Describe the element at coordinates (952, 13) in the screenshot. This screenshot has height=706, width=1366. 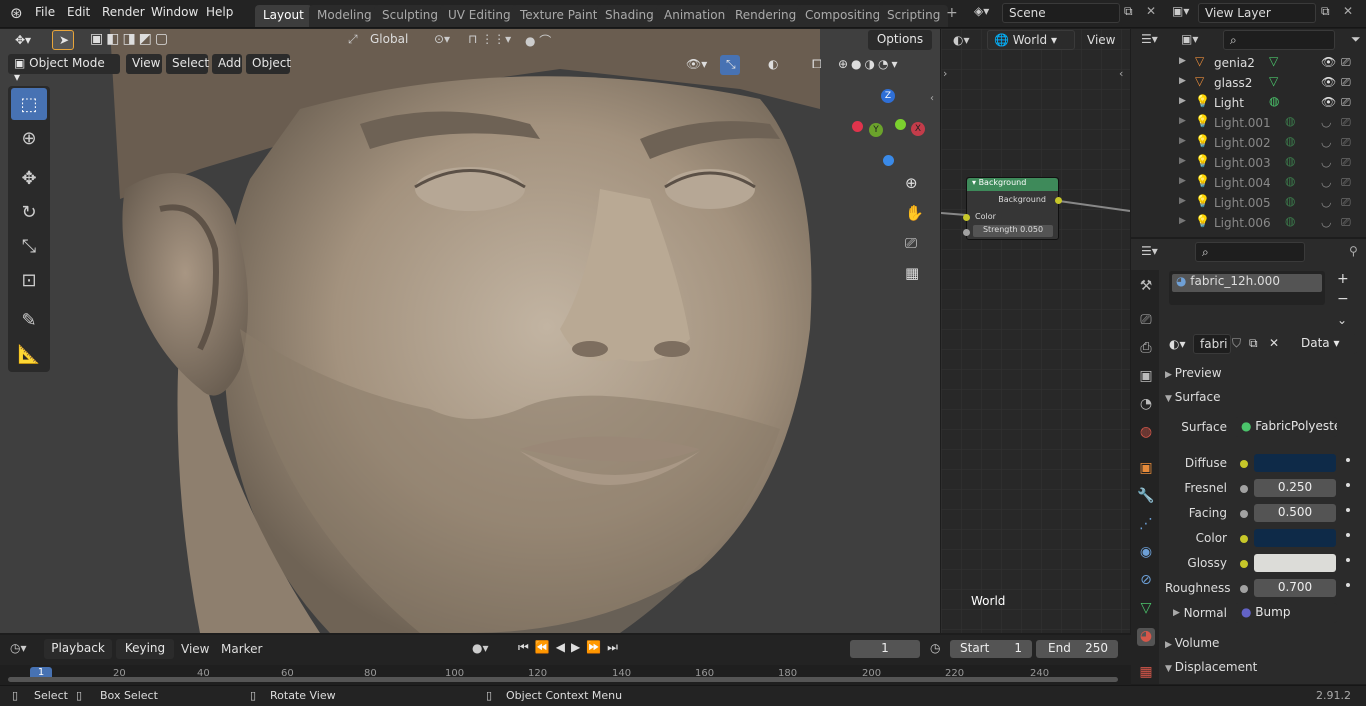
I see `add-workspace-icon: +` at that location.